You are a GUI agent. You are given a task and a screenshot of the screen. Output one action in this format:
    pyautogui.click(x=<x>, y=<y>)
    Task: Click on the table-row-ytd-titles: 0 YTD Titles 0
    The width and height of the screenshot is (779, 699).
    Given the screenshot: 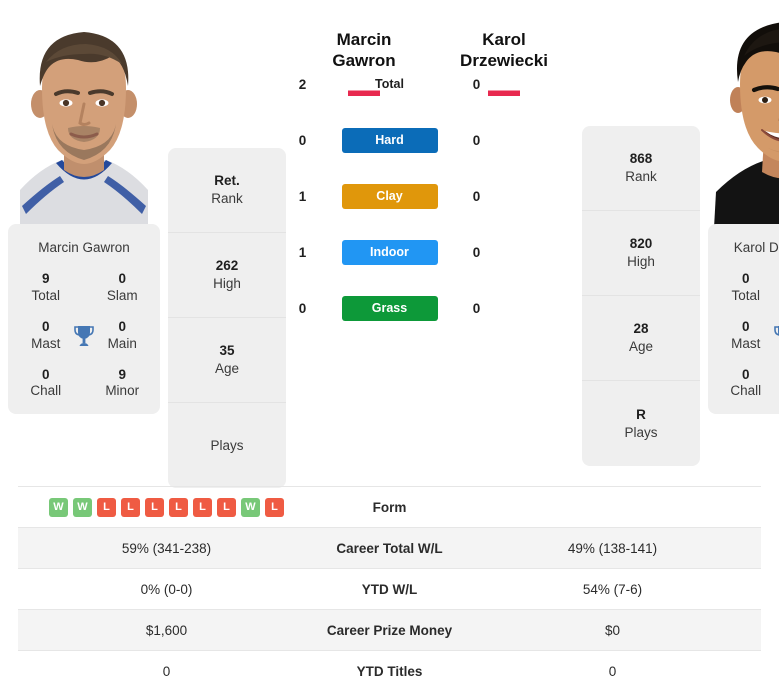 What is the action you would take?
    pyautogui.click(x=389, y=671)
    